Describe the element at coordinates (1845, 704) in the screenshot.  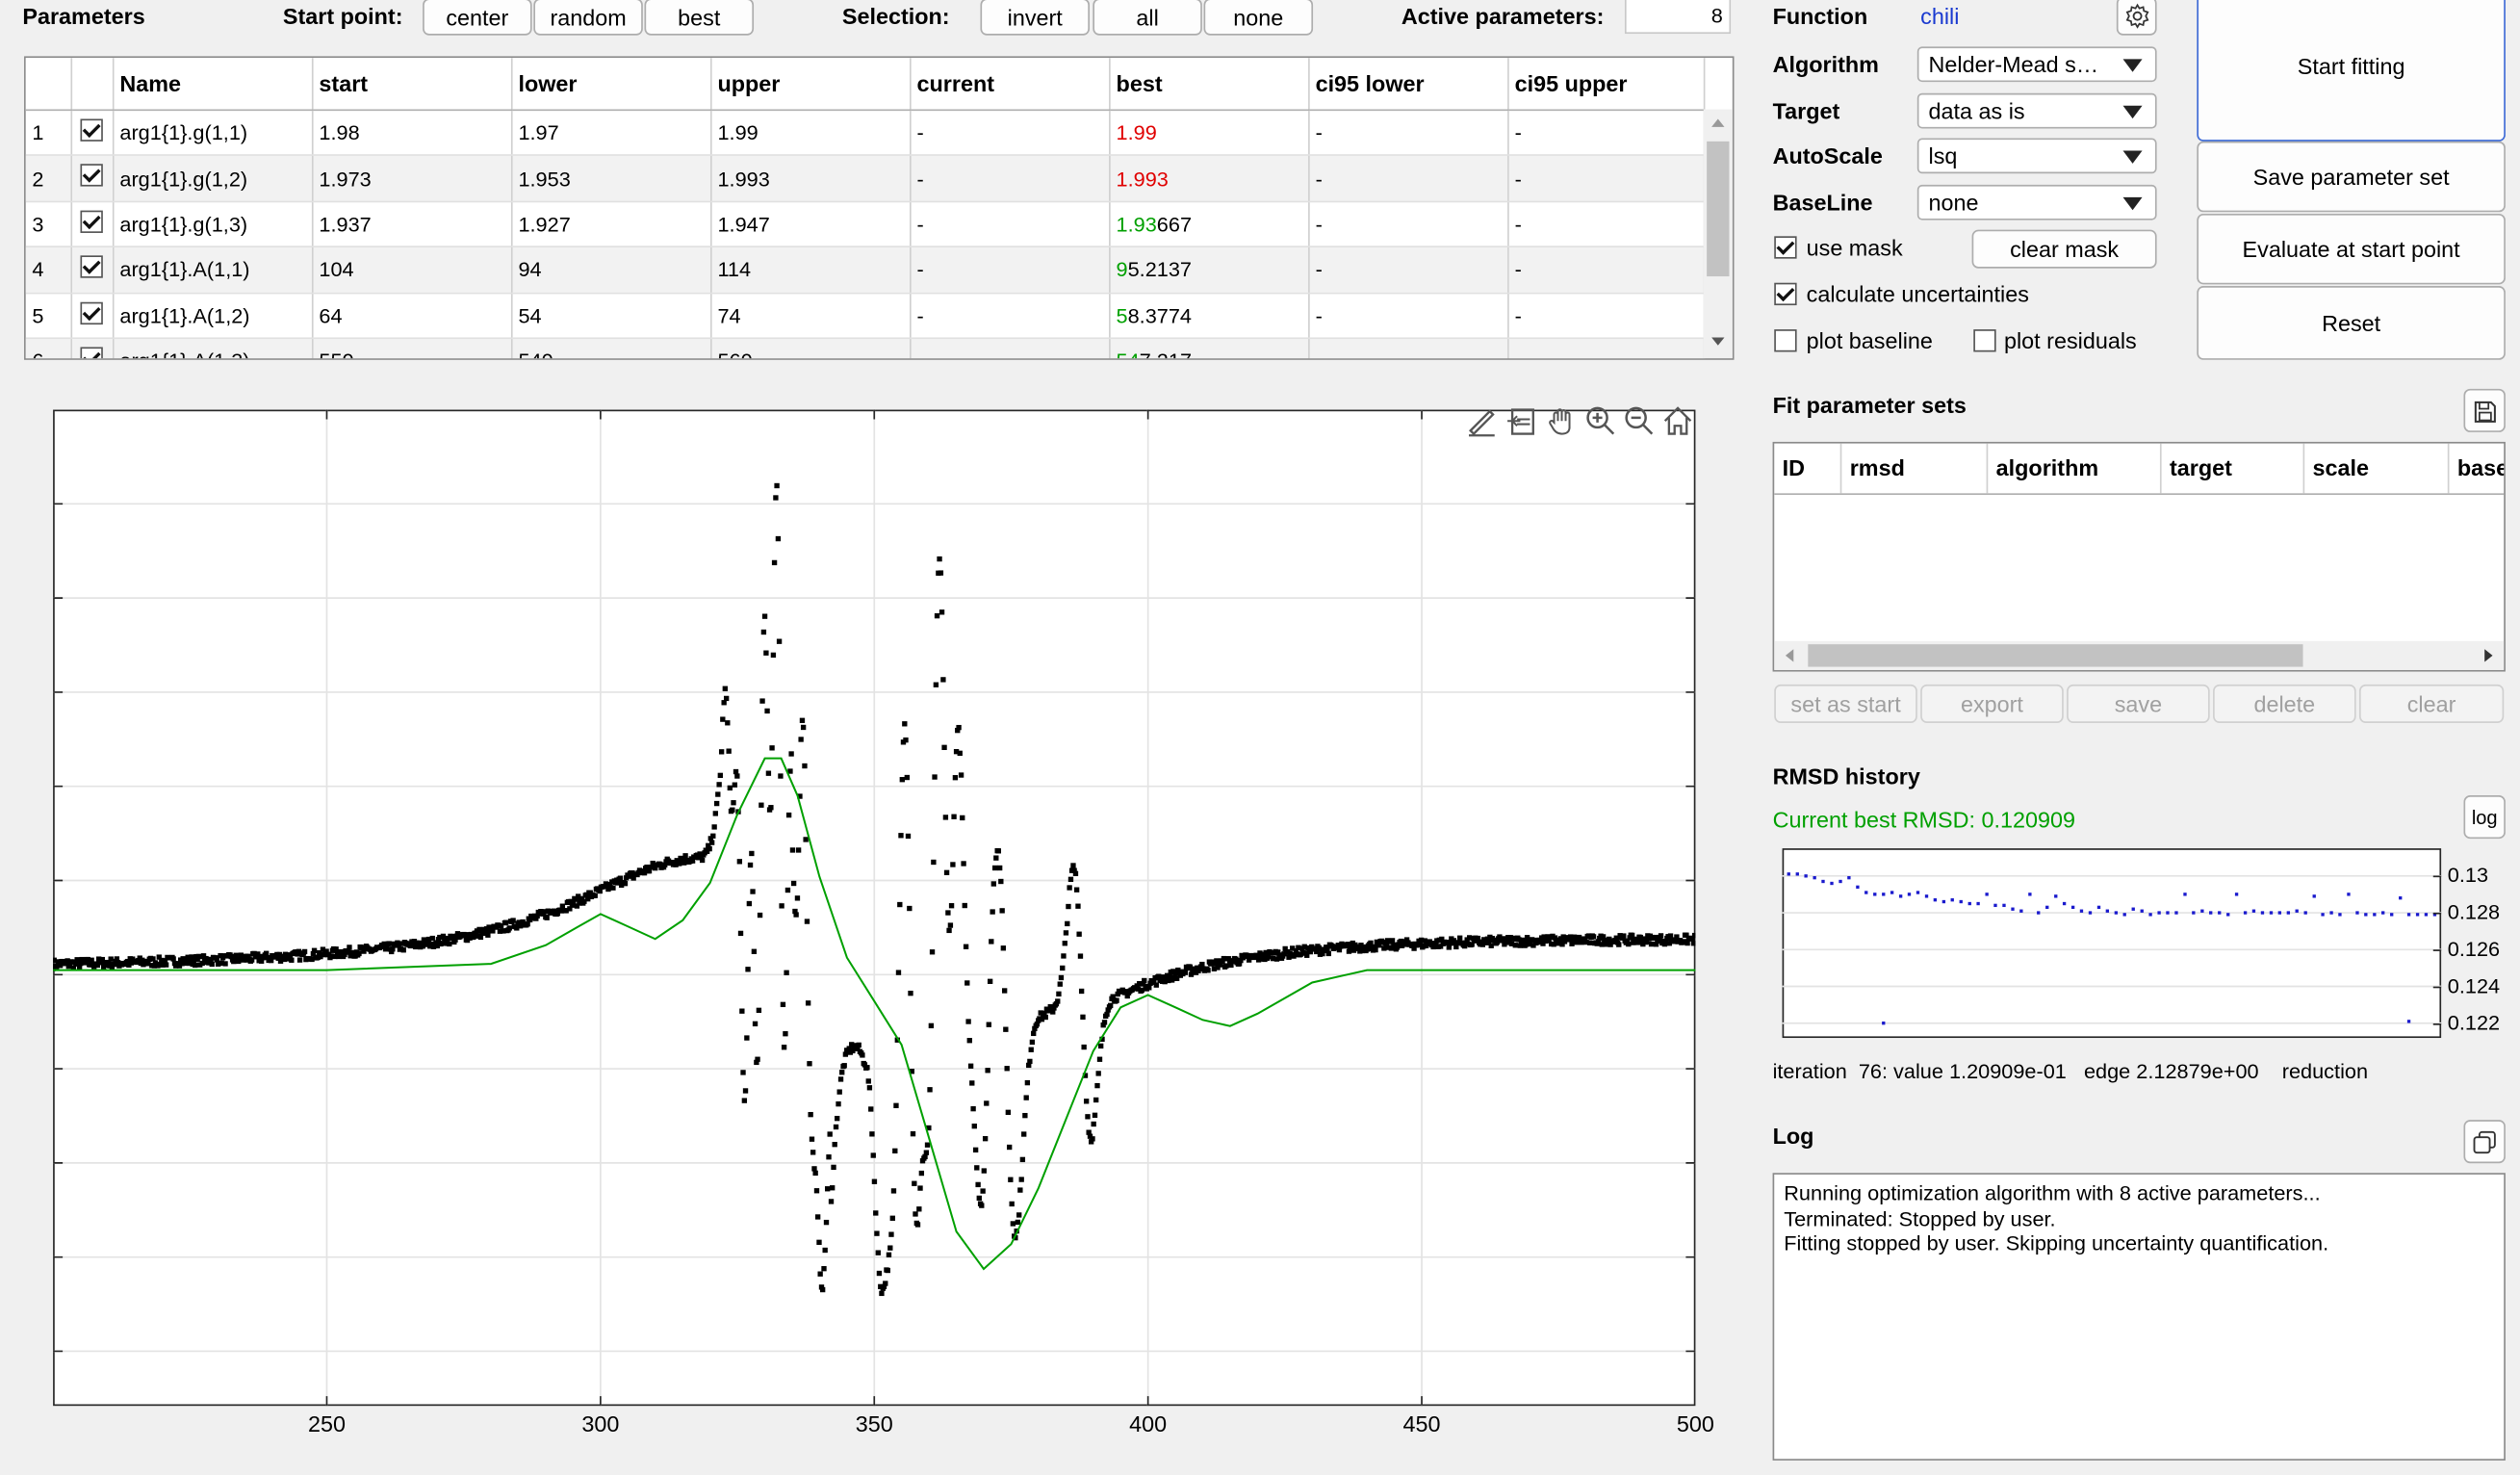
I see `set-as-start-button: set as start` at that location.